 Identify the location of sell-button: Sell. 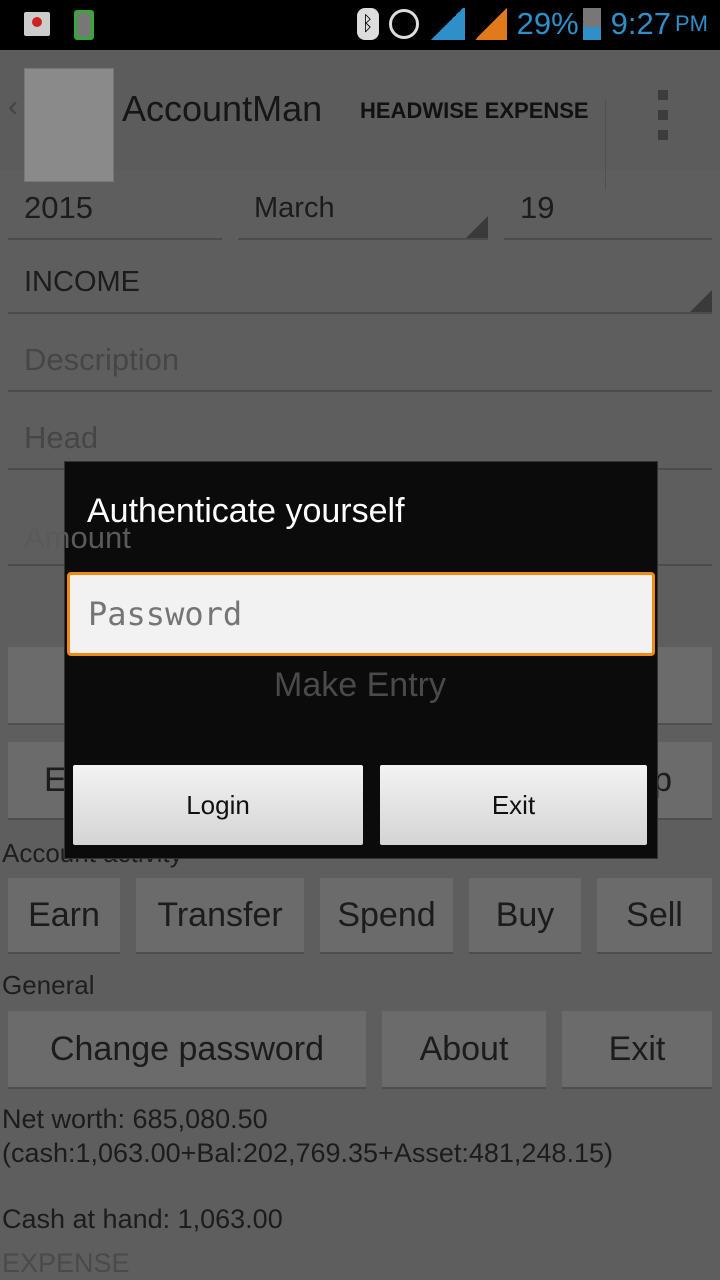
(654, 916).